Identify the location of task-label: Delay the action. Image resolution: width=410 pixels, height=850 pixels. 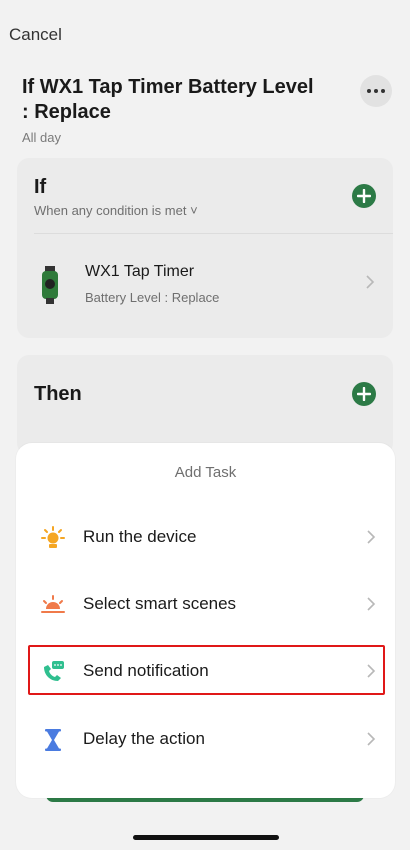
(144, 738).